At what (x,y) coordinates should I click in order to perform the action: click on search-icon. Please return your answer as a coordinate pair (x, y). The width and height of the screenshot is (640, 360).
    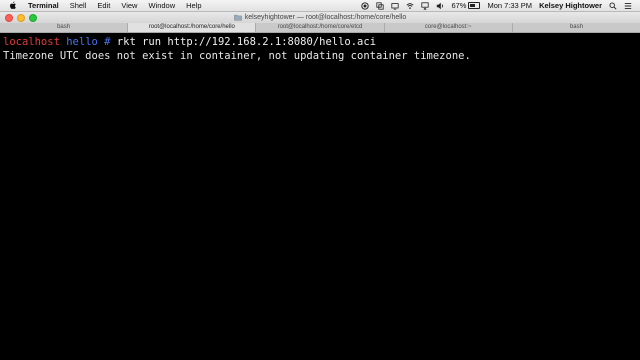
    Looking at the image, I should click on (613, 6).